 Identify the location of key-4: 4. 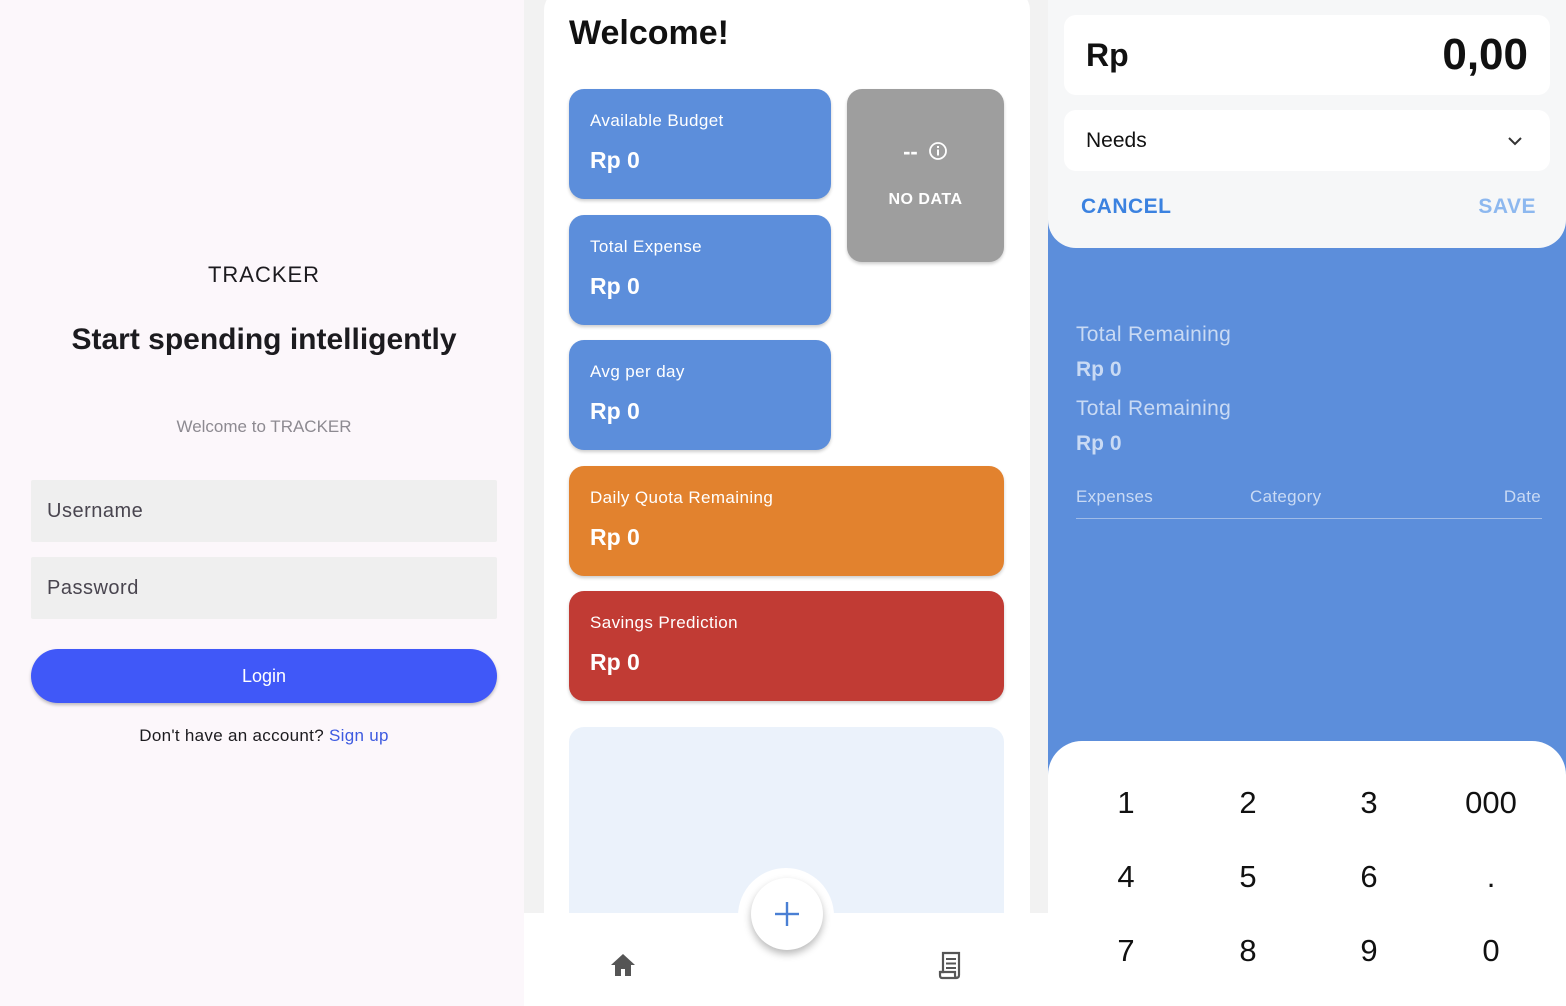
(1126, 877).